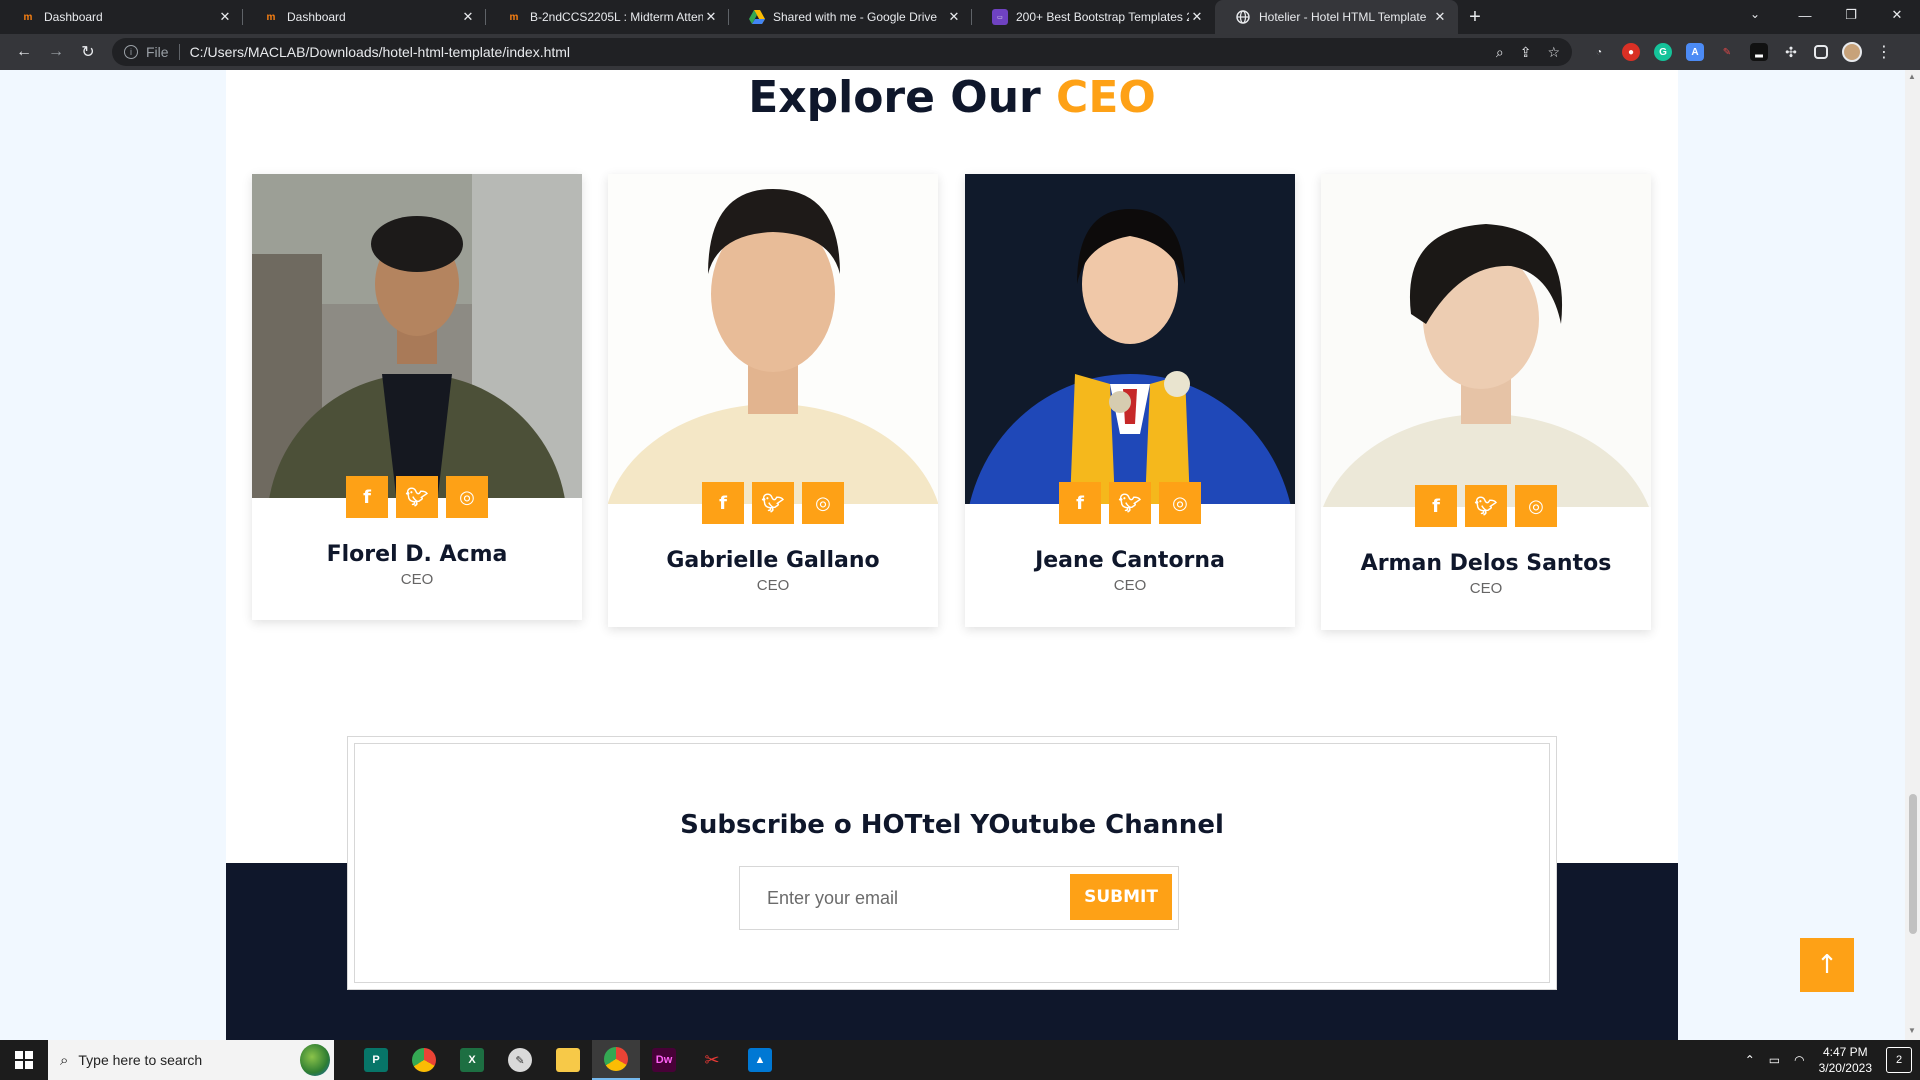  What do you see at coordinates (1121, 897) in the screenshot?
I see `submit-button: SUBMIT` at bounding box center [1121, 897].